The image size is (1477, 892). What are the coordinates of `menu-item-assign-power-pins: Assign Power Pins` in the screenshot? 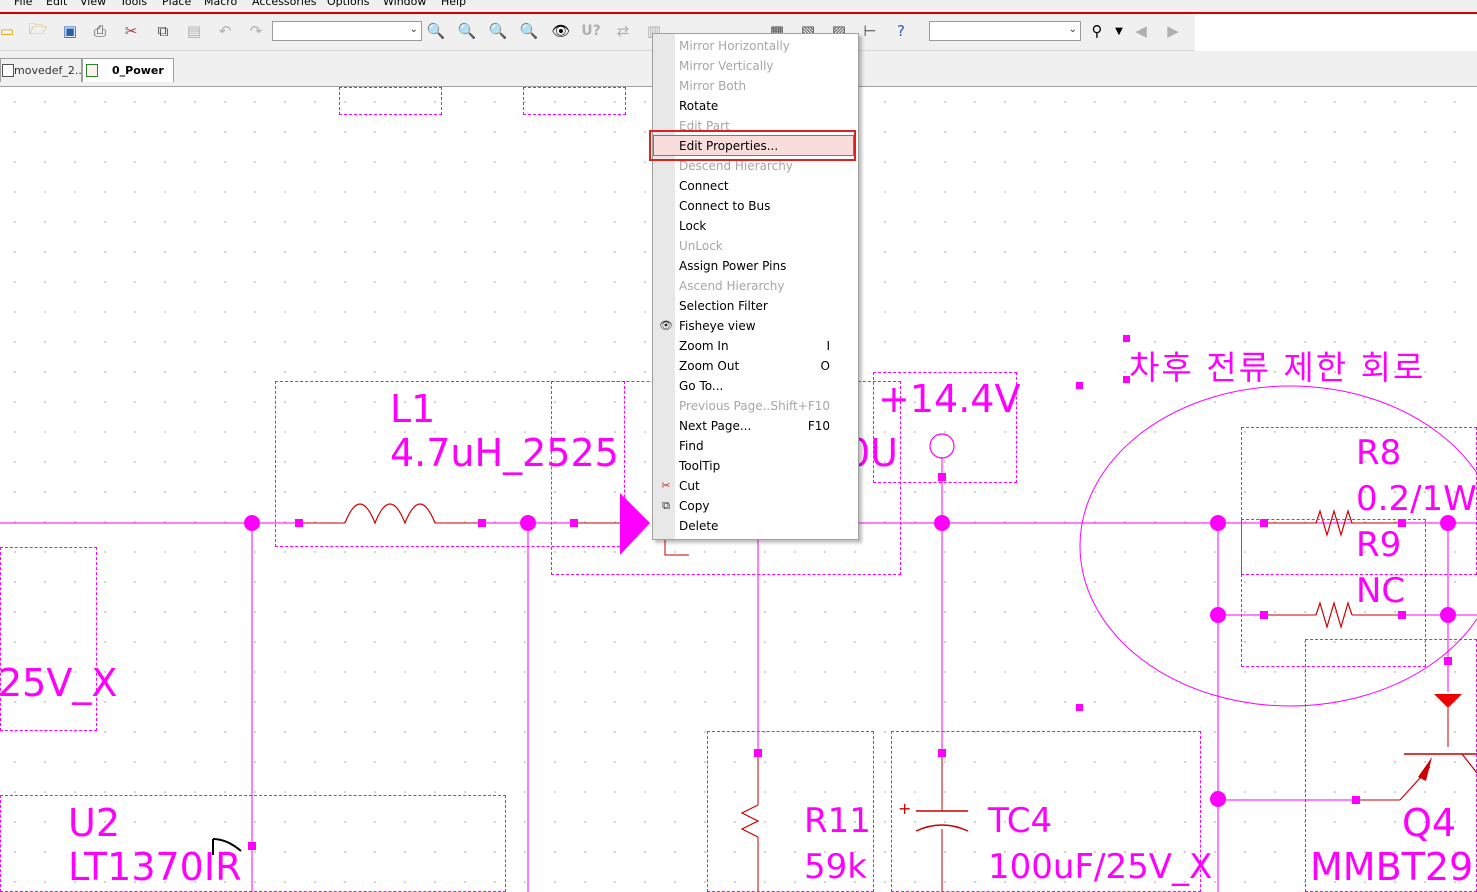 It's located at (766, 266).